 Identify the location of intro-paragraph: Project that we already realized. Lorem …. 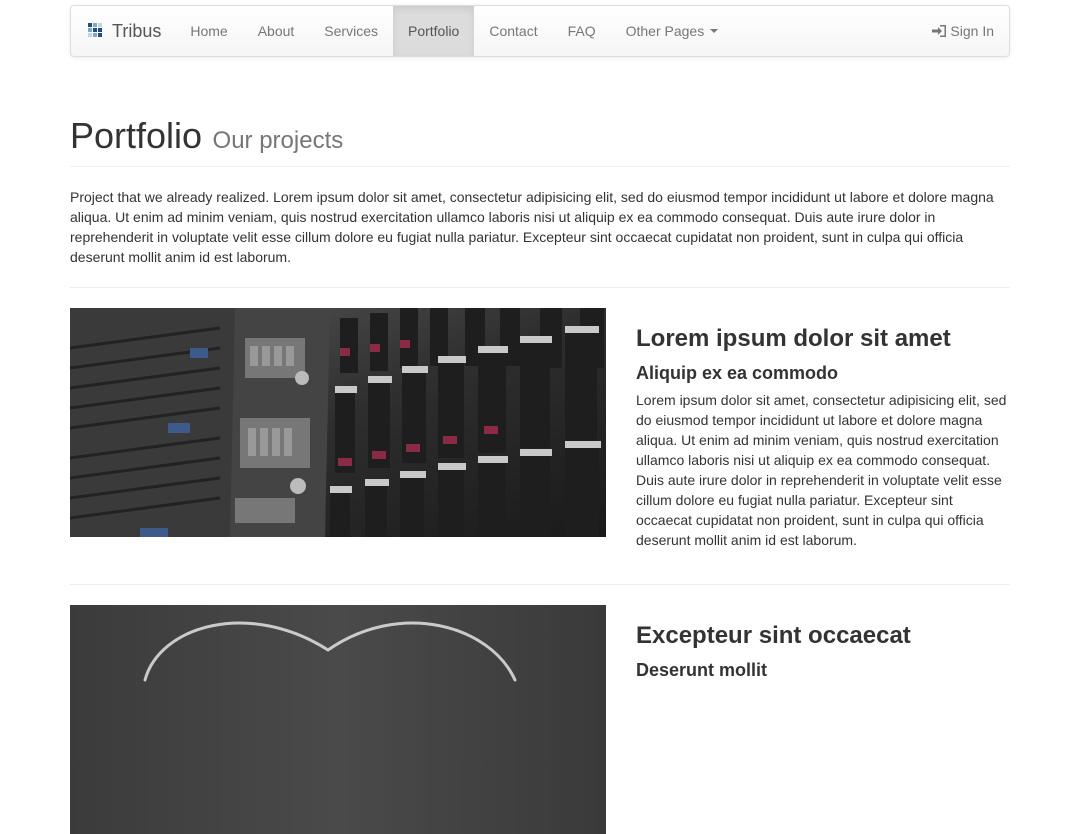
(532, 227).